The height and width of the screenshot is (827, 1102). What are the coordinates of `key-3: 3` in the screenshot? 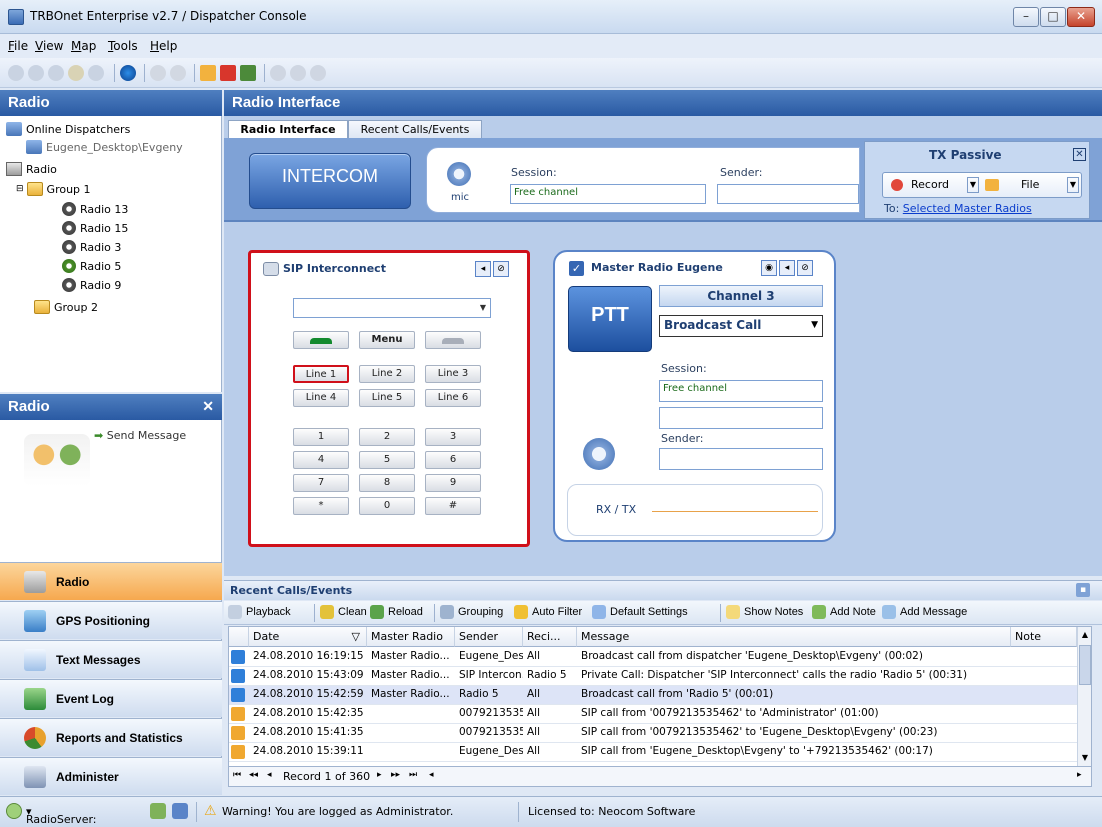 It's located at (453, 437).